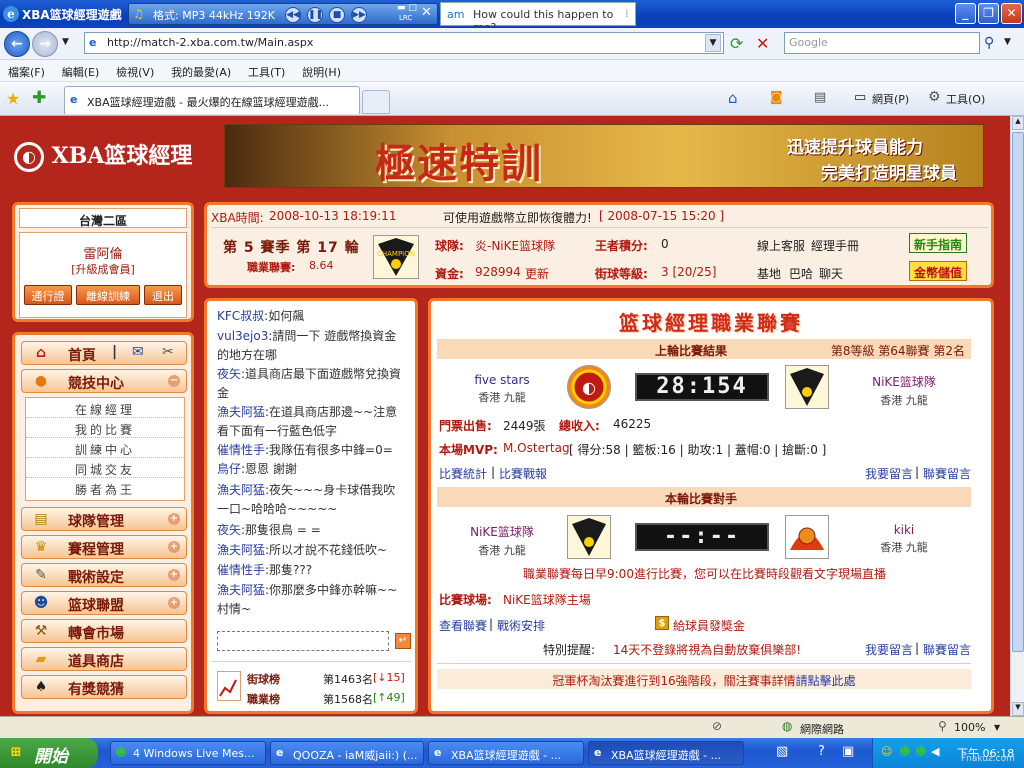  Describe the element at coordinates (103, 252) in the screenshot. I see `user-name: 雷阿倫` at that location.